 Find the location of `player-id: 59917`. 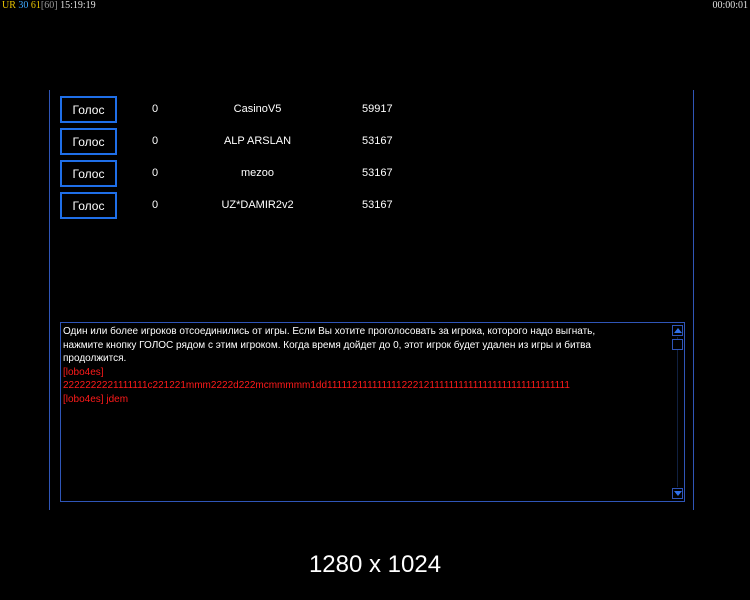

player-id: 59917 is located at coordinates (377, 109).